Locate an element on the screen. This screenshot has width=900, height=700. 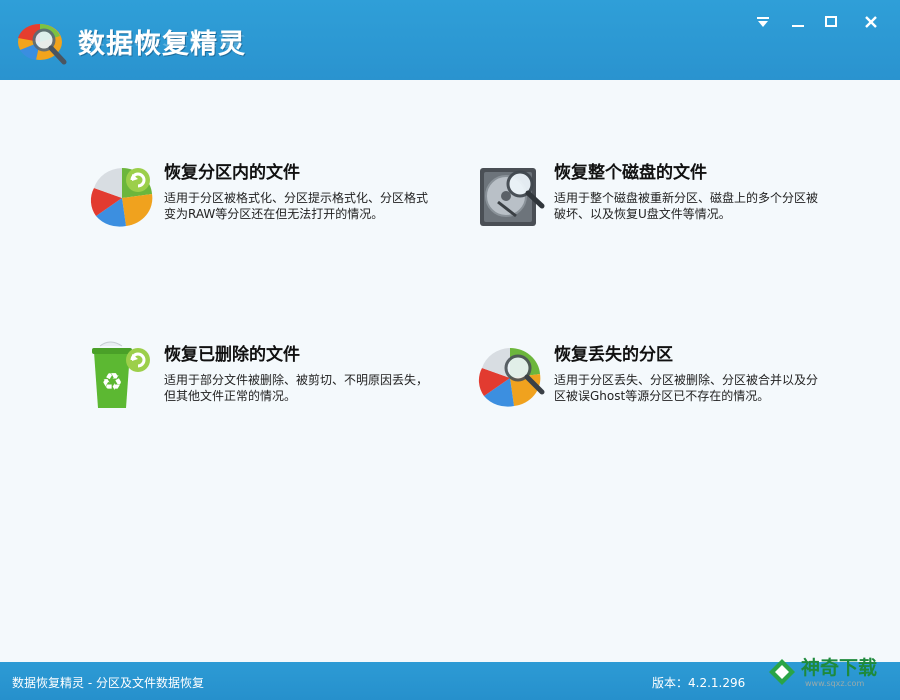
option-title: 恢复分区内的文件 is located at coordinates (232, 173).